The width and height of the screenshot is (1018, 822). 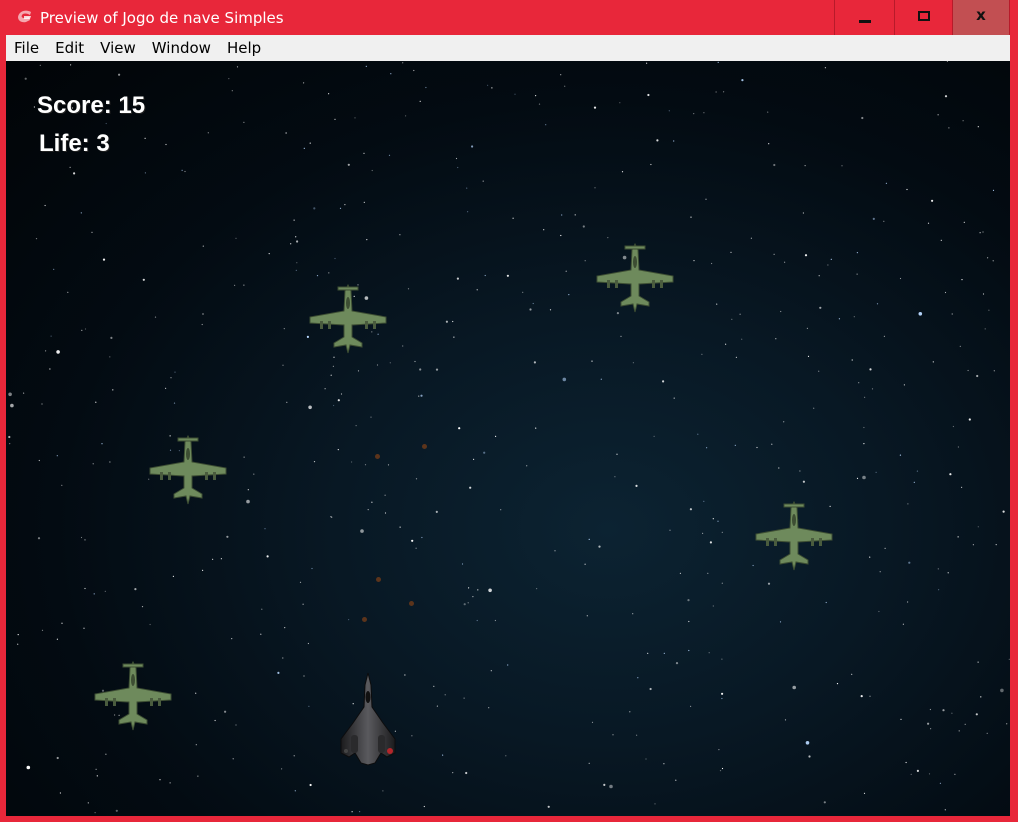 I want to click on menu-view: View, so click(x=118, y=48).